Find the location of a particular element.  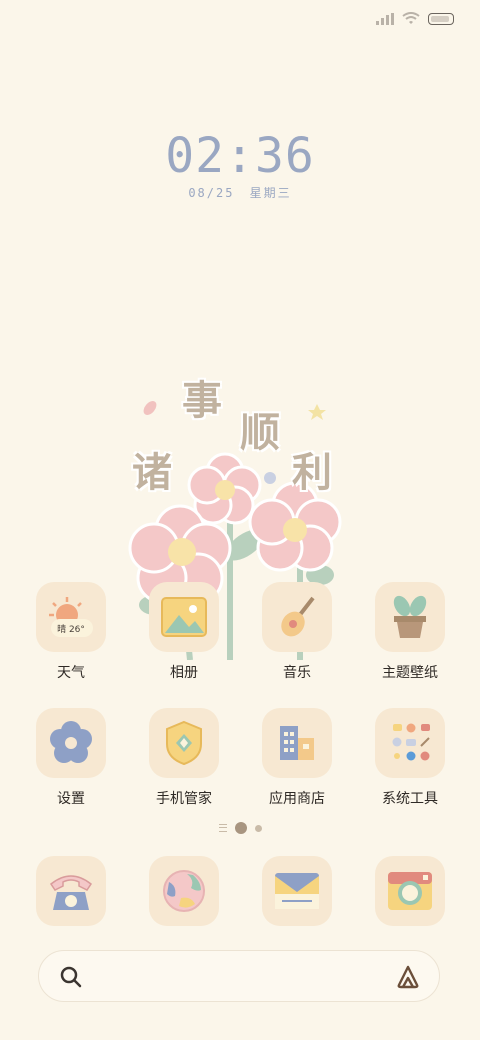

lock-clock-time: 02:36 is located at coordinates (240, 156).